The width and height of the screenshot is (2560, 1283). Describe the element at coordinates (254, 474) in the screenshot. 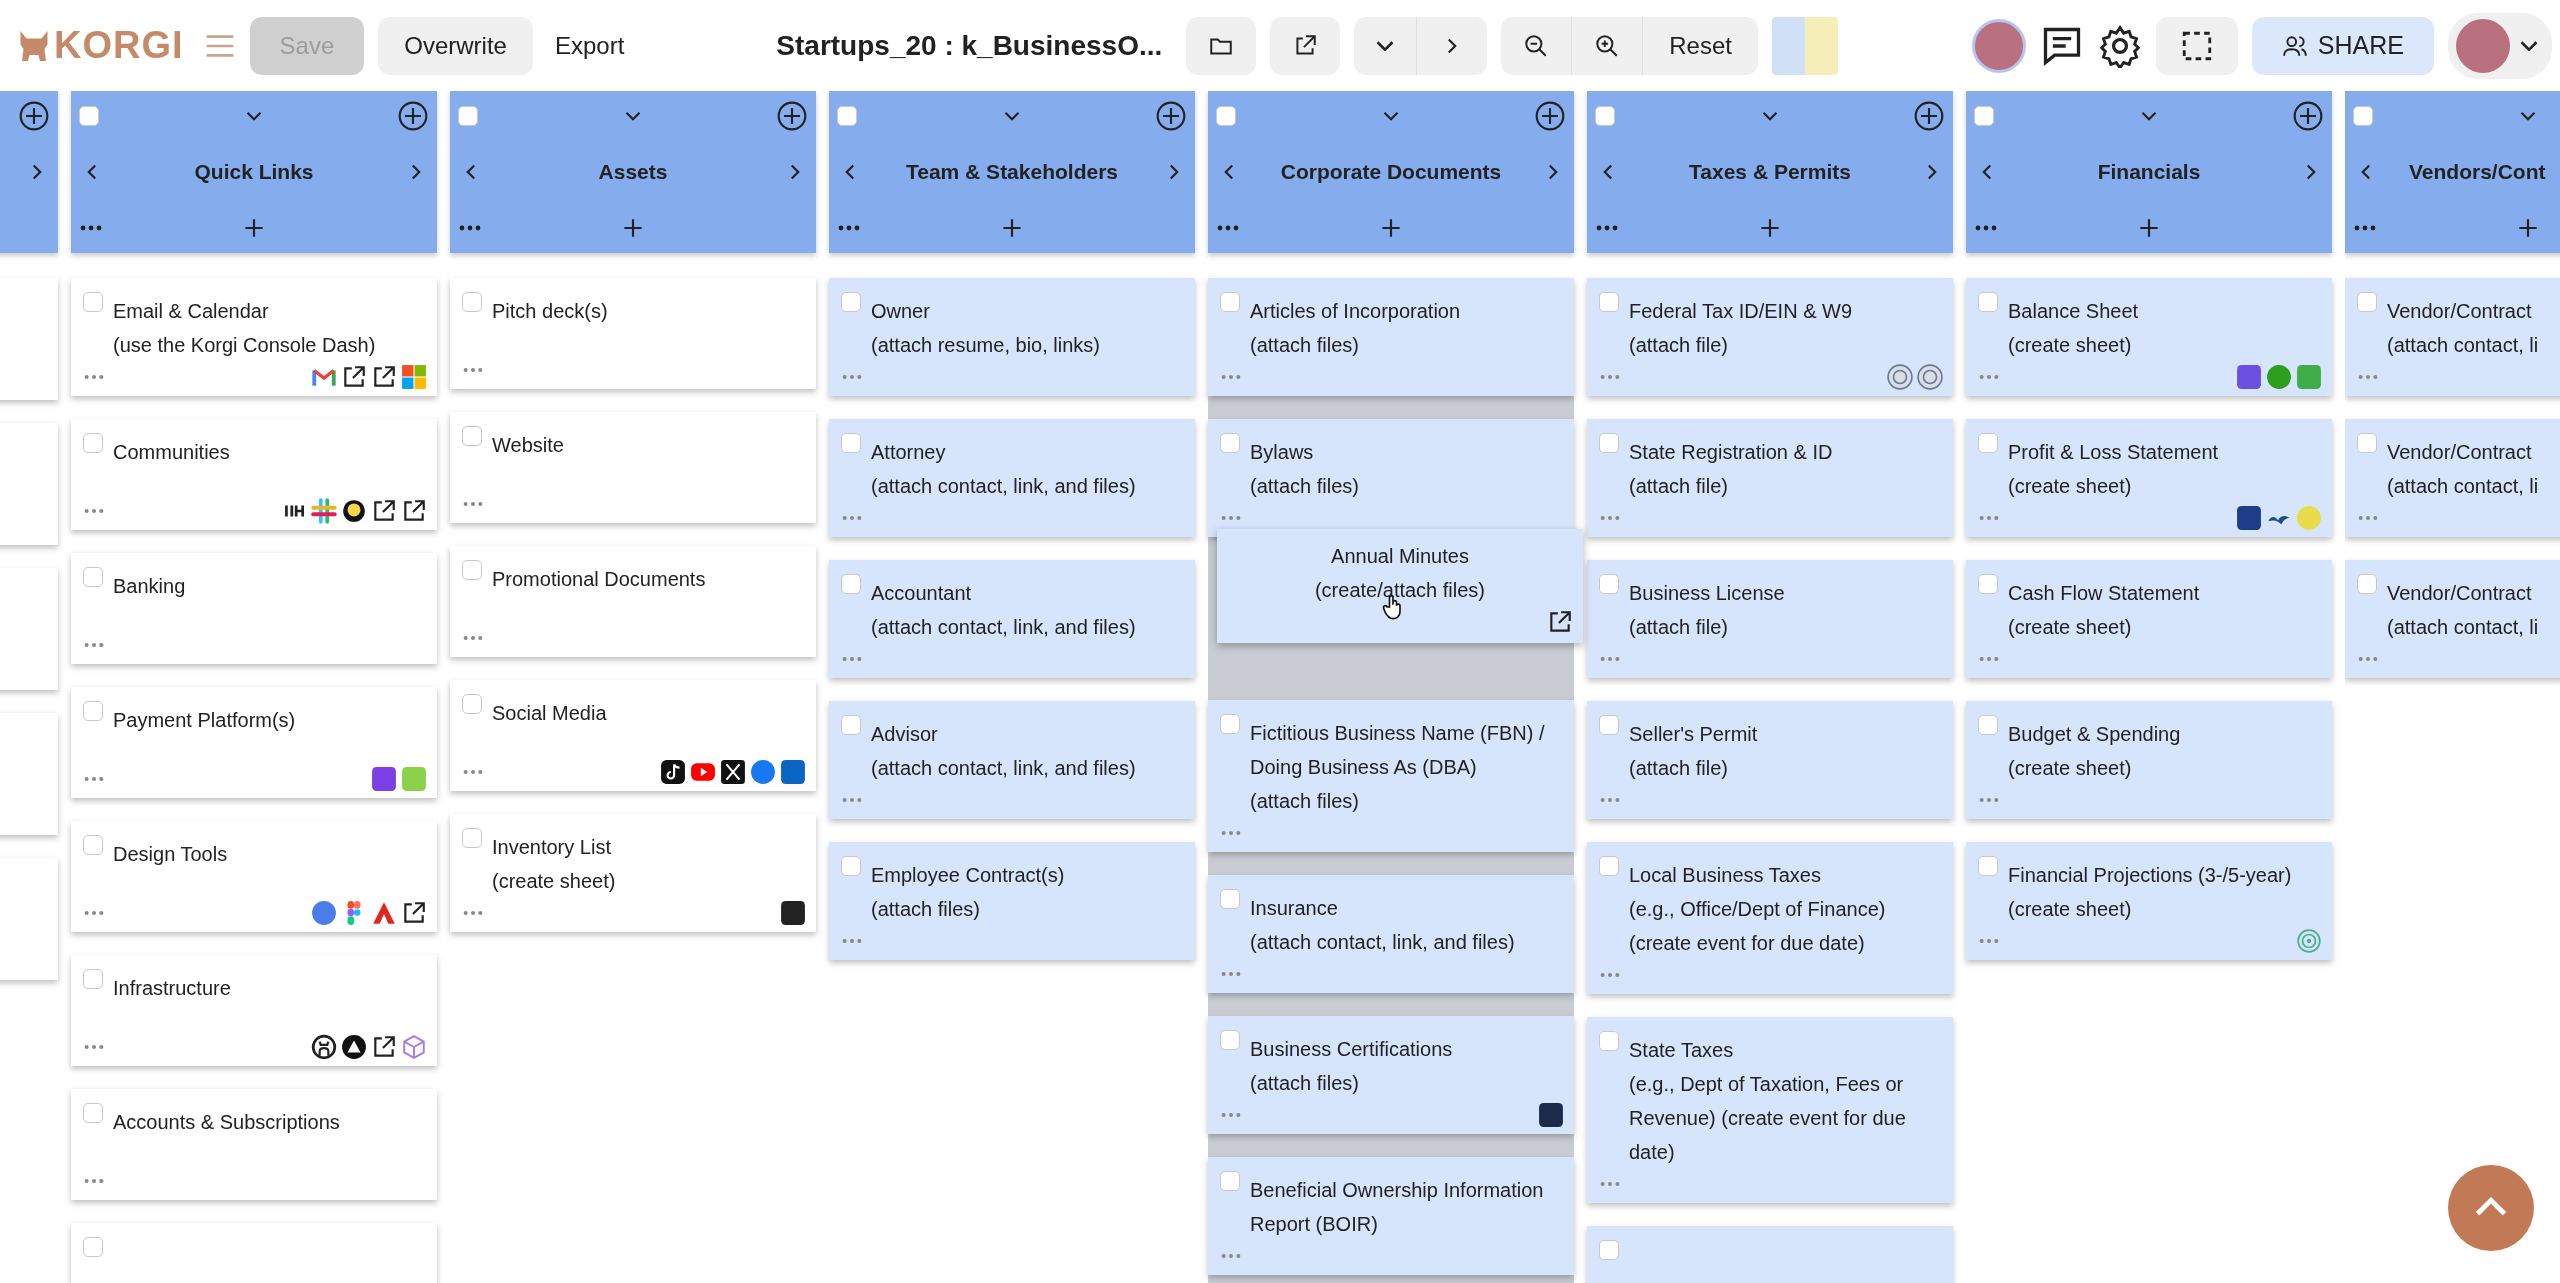

I see `card: Communities` at that location.